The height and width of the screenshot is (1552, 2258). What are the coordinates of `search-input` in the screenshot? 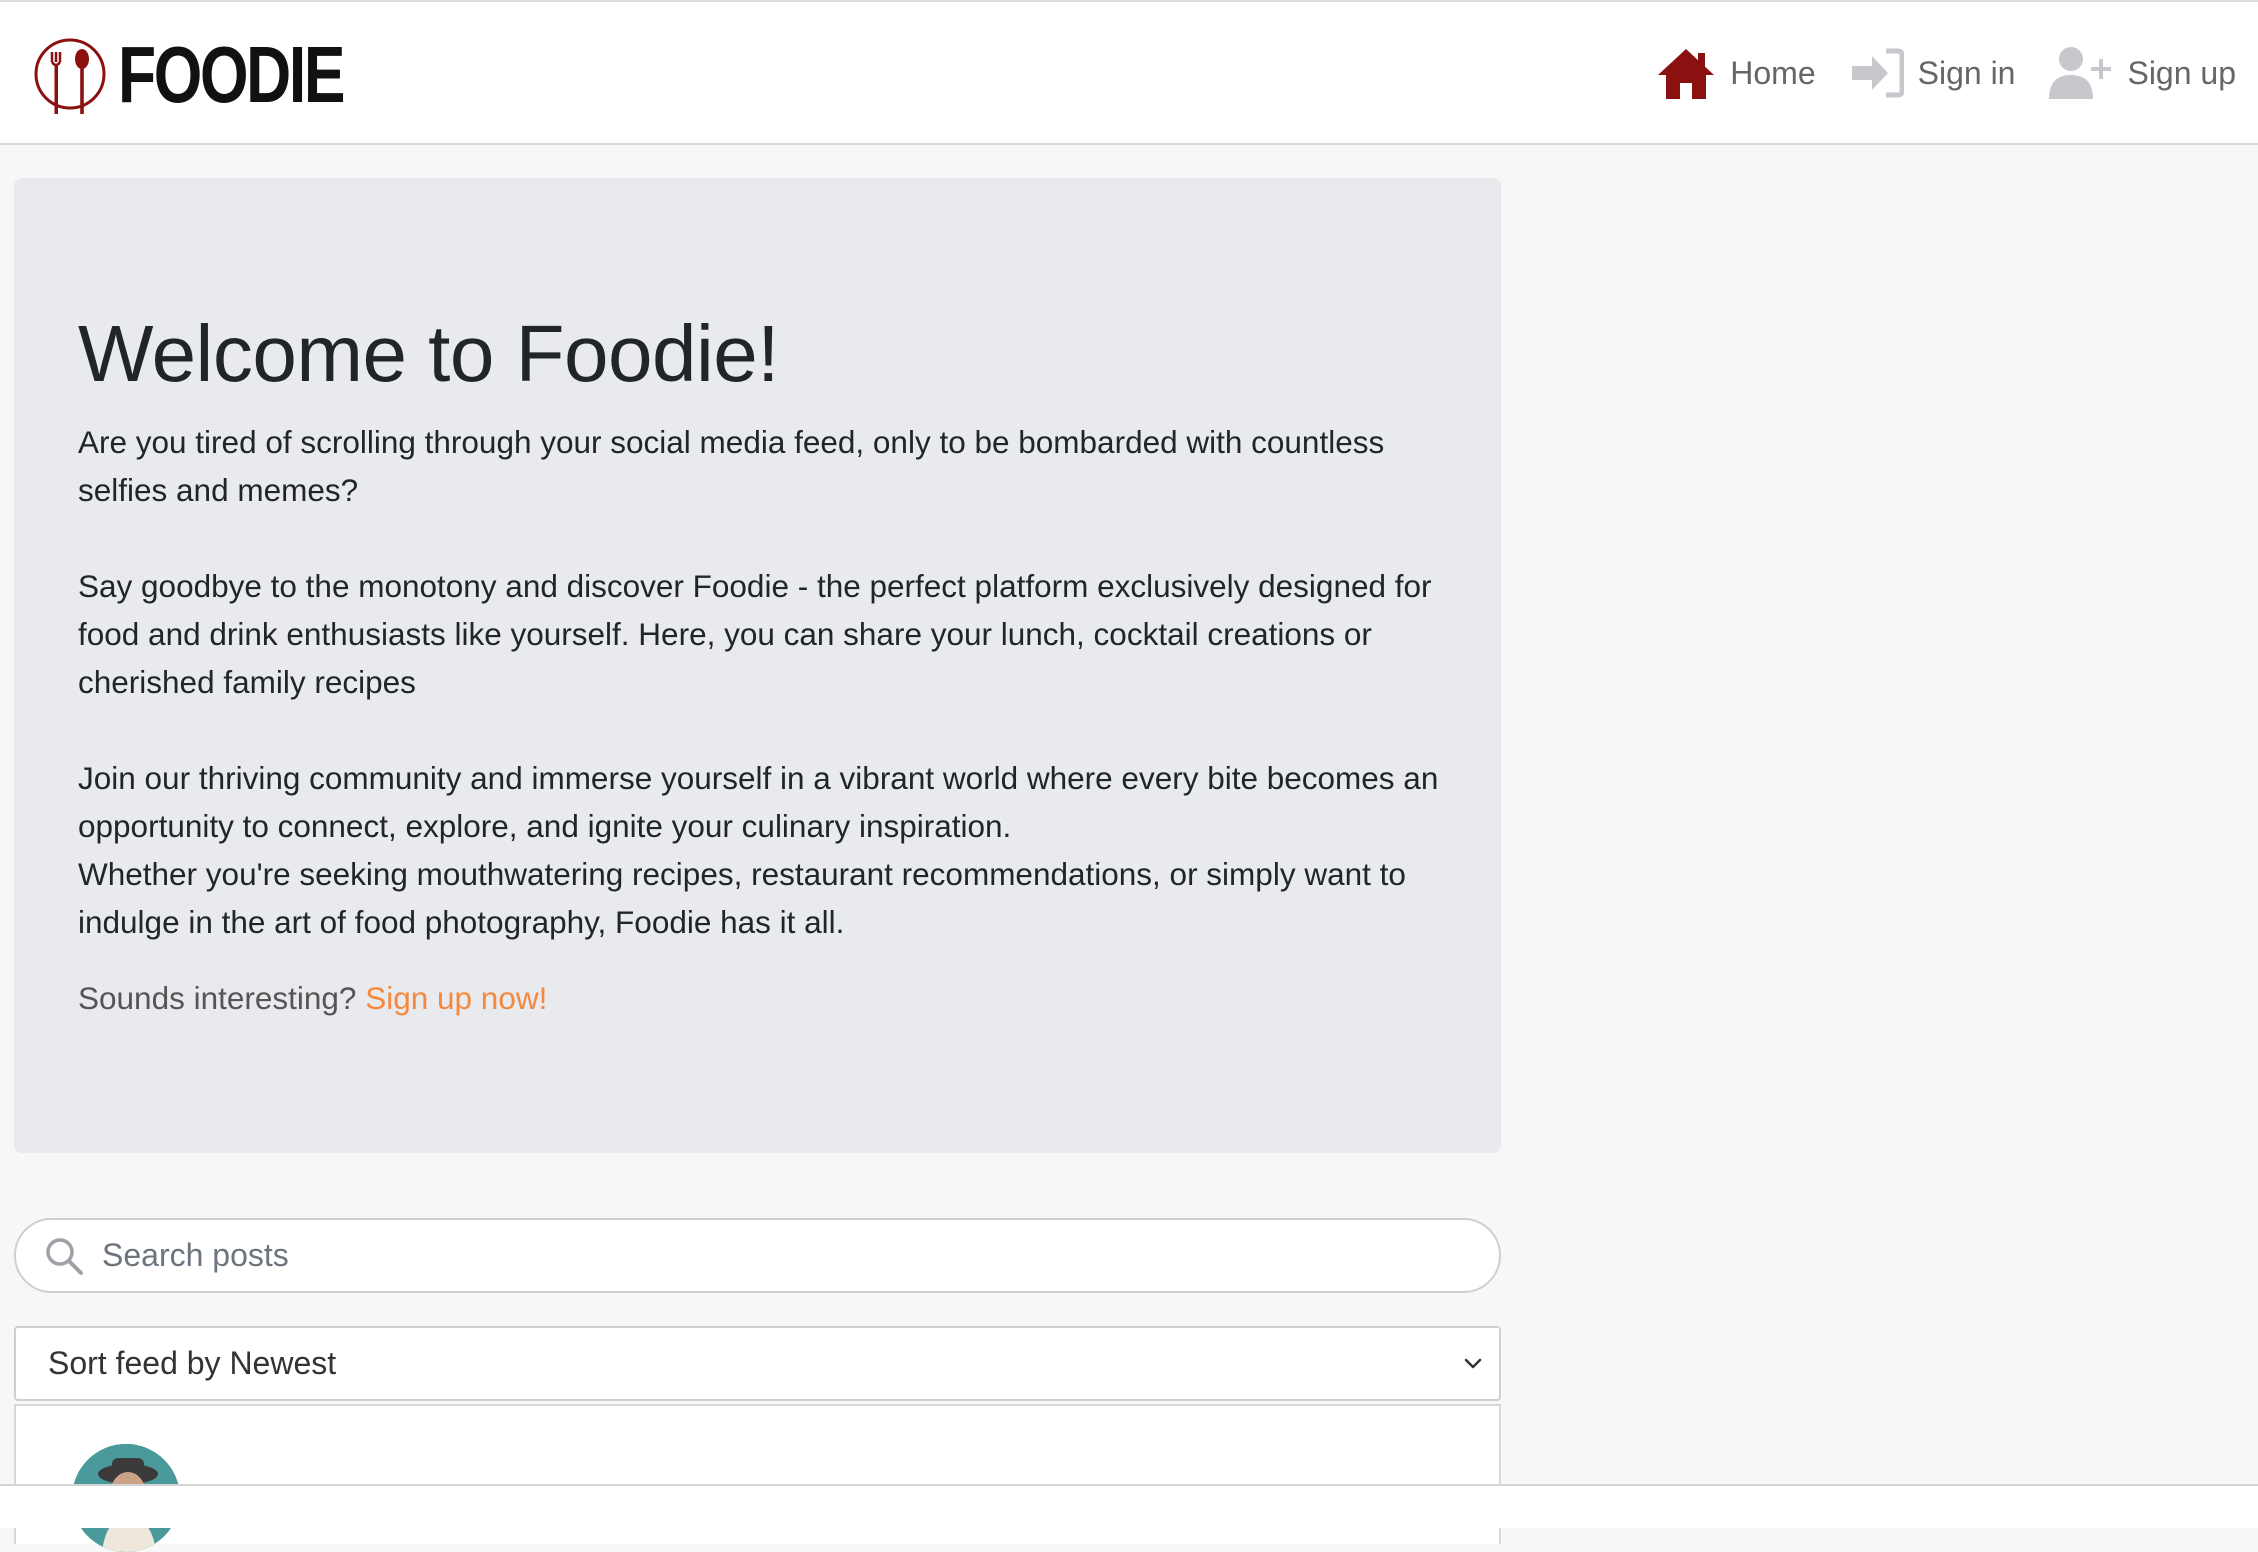 It's located at (780, 1255).